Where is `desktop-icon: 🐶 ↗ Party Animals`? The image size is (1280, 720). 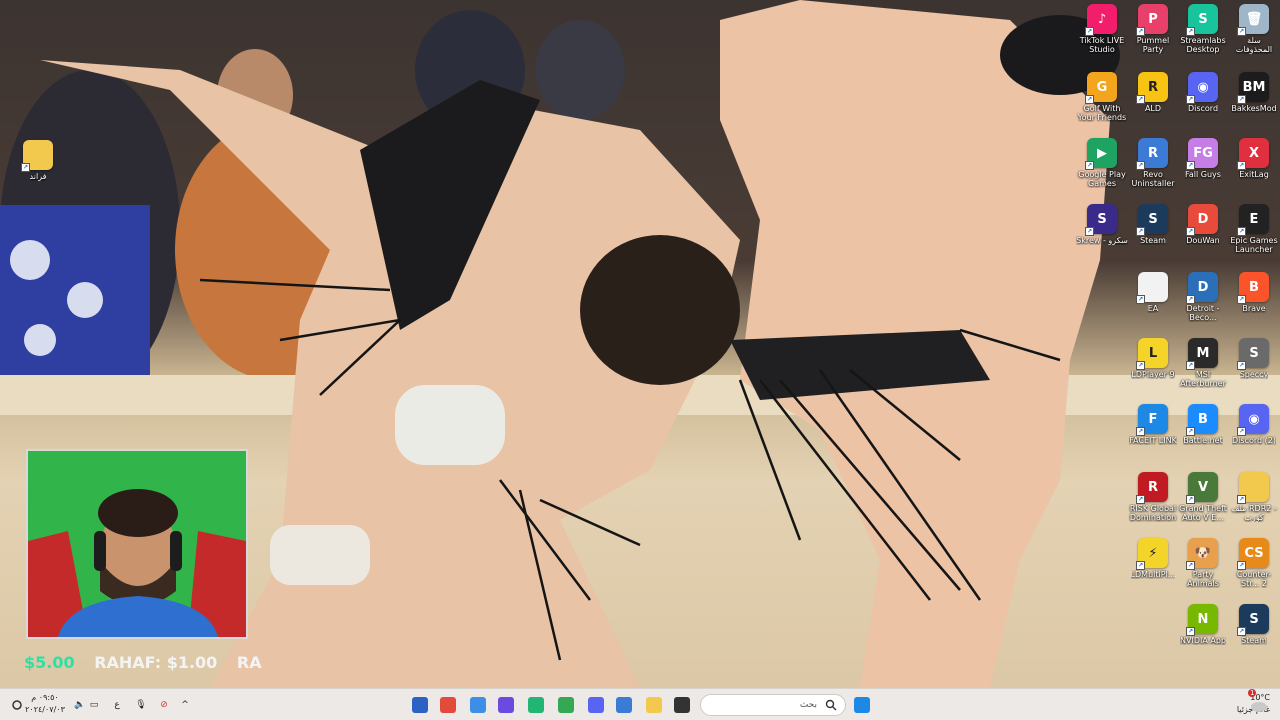
desktop-icon: 🐶 ↗ Party Animals is located at coordinates (1203, 563).